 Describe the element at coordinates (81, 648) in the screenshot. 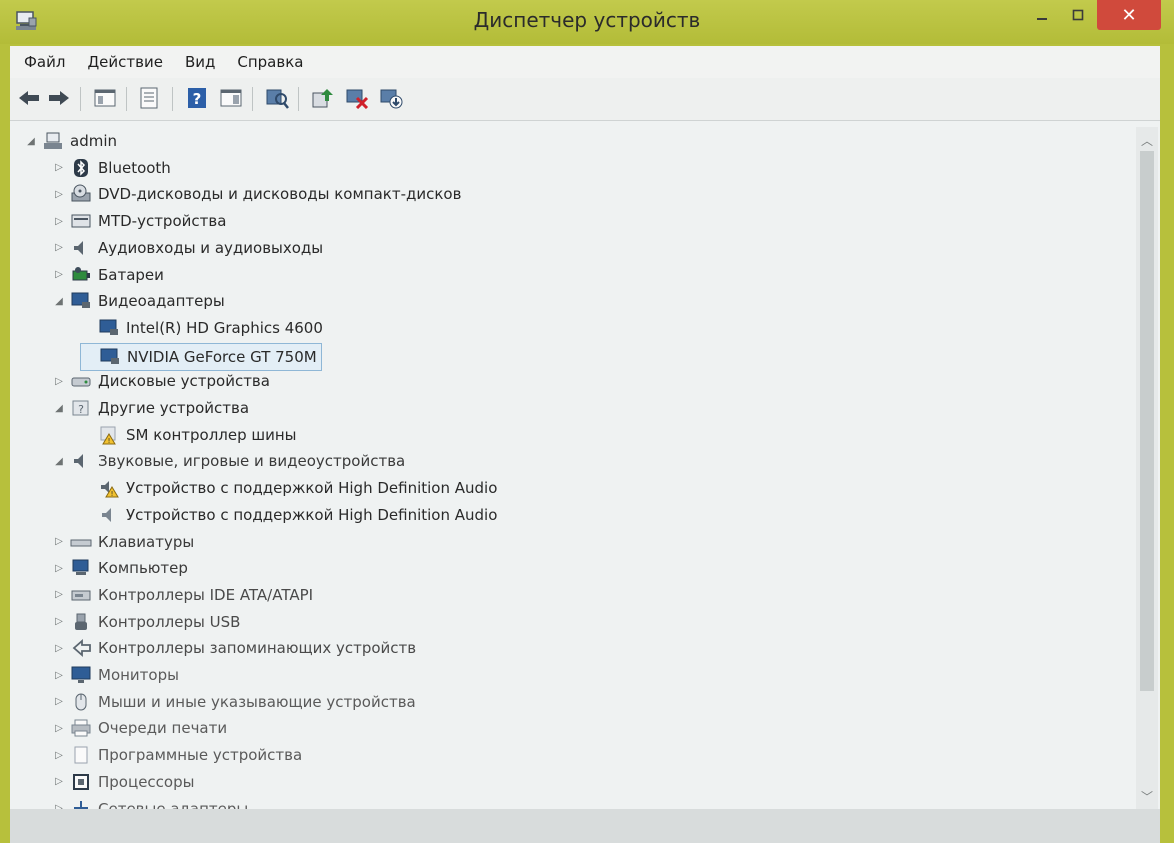

I see `storage-controller-icon` at that location.